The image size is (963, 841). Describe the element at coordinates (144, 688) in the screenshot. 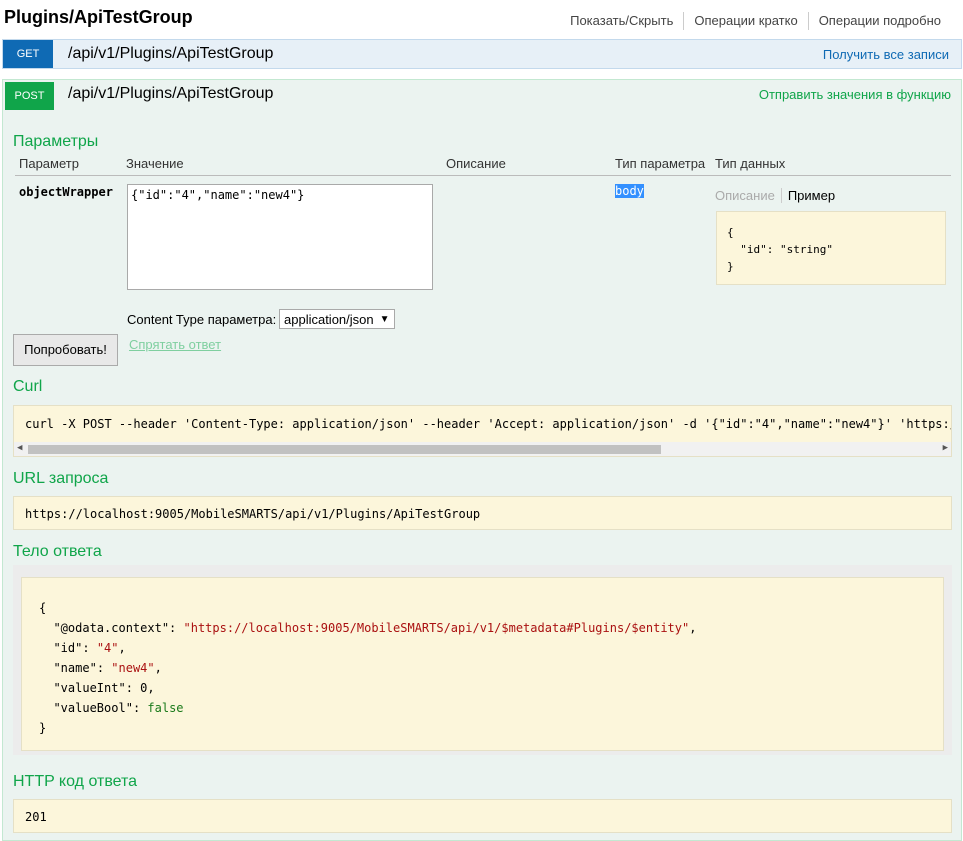

I see `json-value: 0` at that location.